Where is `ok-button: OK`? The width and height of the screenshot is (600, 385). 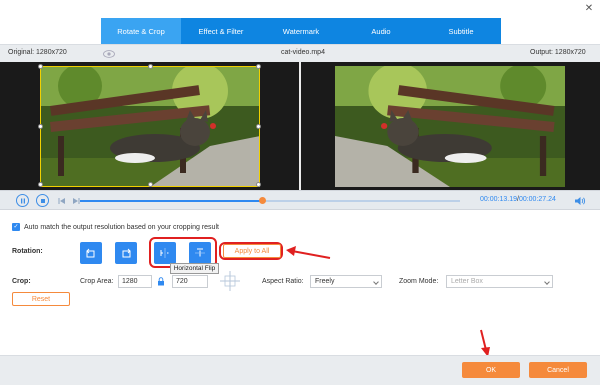
ok-button: OK is located at coordinates (491, 370).